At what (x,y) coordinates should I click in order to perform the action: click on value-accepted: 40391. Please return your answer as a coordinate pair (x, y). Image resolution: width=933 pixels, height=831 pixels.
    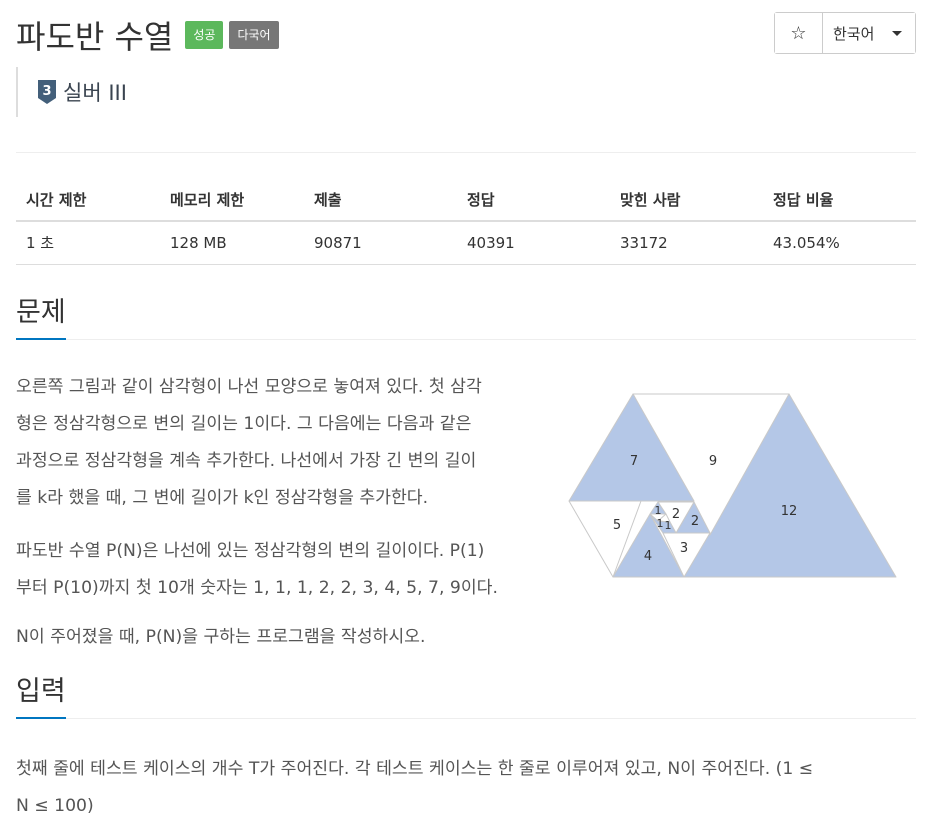
    Looking at the image, I should click on (533, 243).